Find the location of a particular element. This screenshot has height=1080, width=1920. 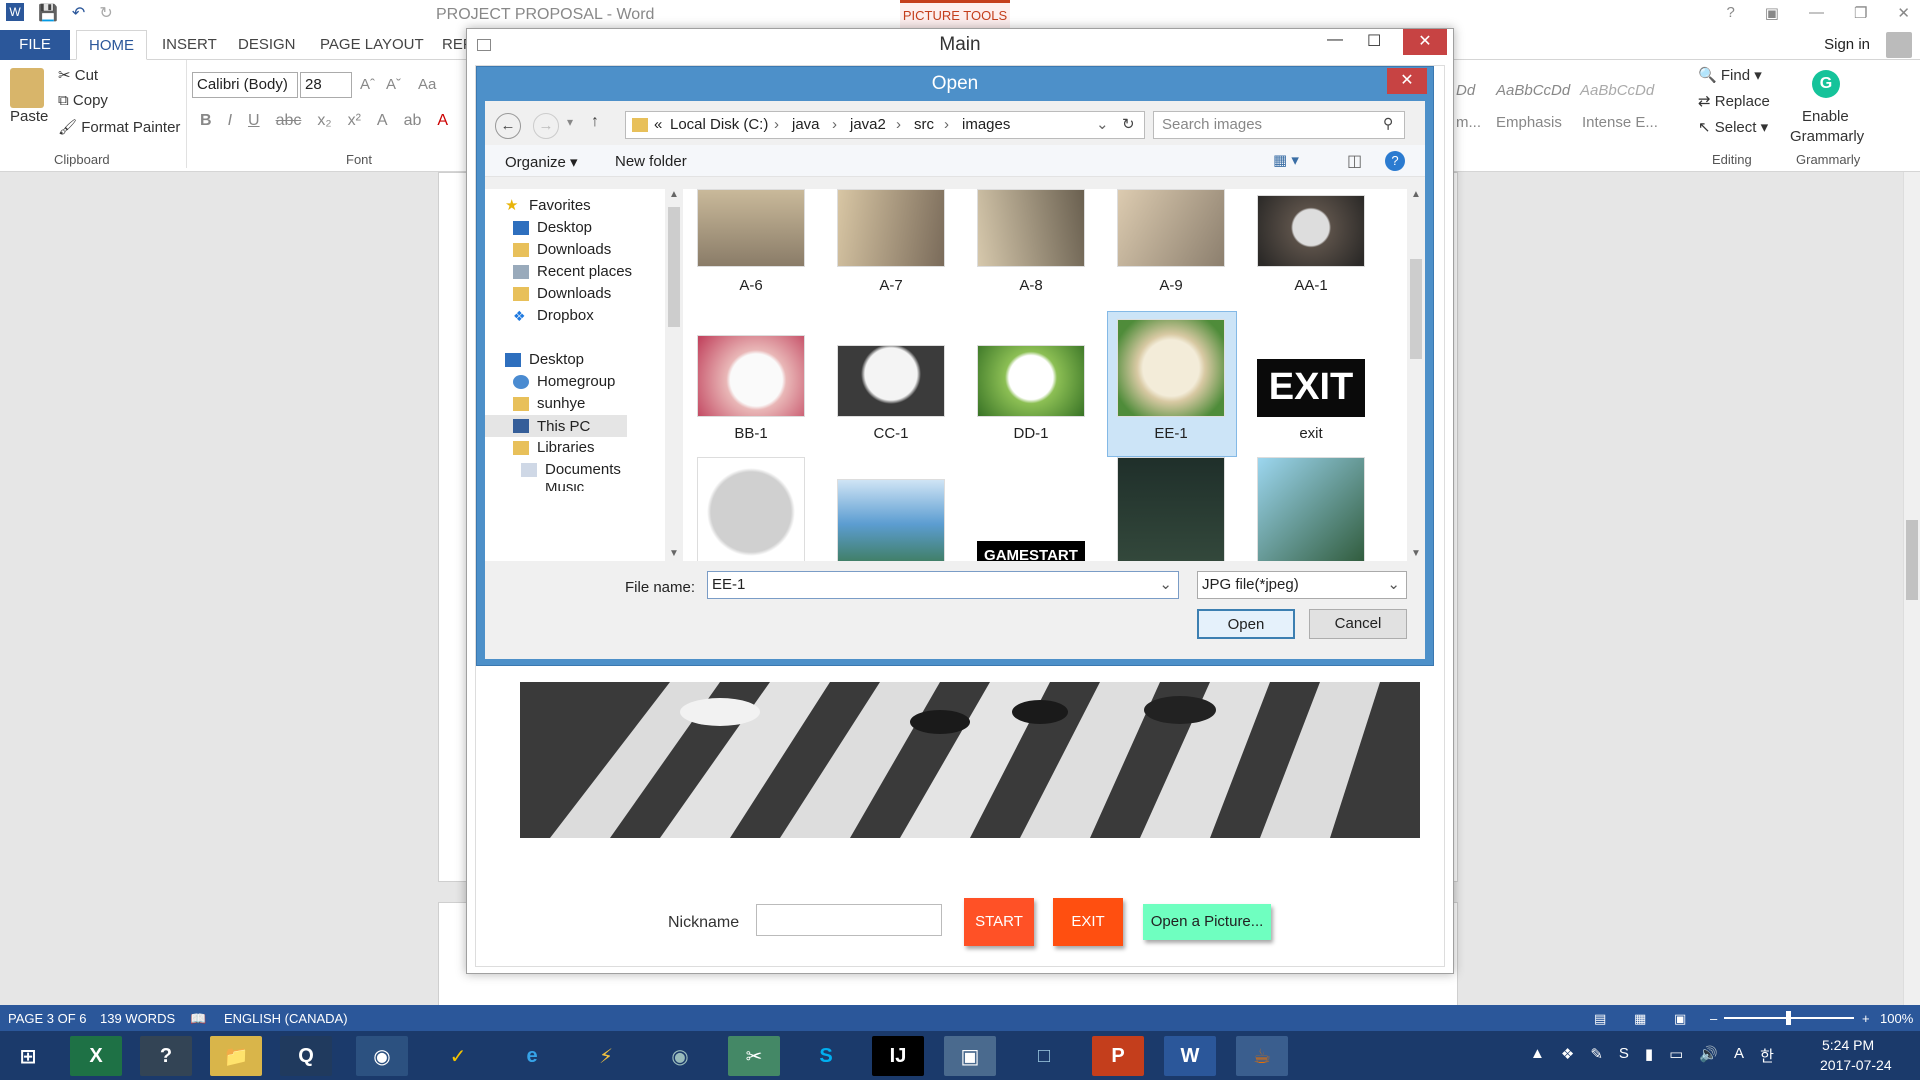

tab-insert: INSERT is located at coordinates (189, 45).